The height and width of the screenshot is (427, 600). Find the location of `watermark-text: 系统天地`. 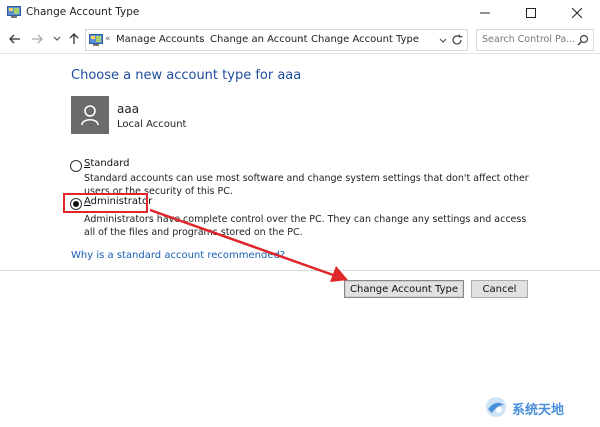

watermark-text: 系统天地 is located at coordinates (538, 410).